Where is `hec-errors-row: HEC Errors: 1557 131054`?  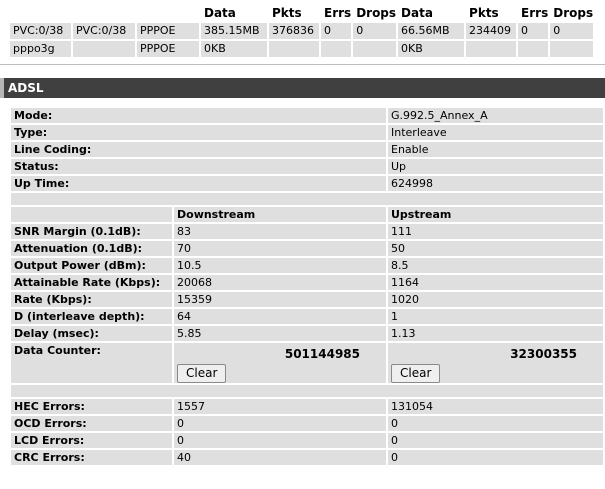 hec-errors-row: HEC Errors: 1557 131054 is located at coordinates (307, 406).